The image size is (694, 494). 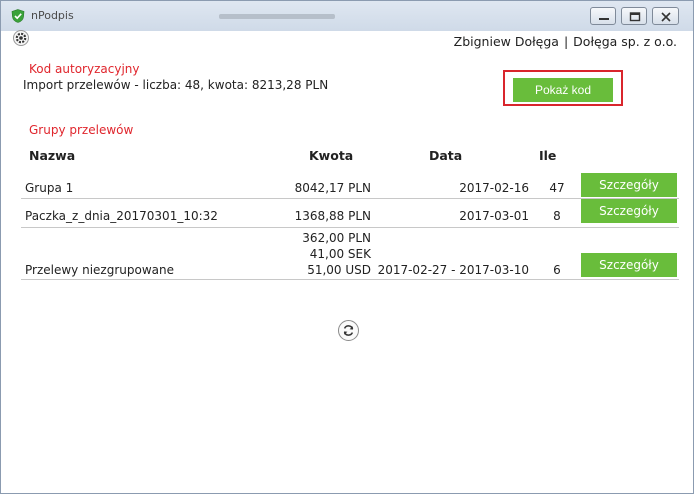 I want to click on show-code-button: Pokaż kod, so click(x=563, y=90).